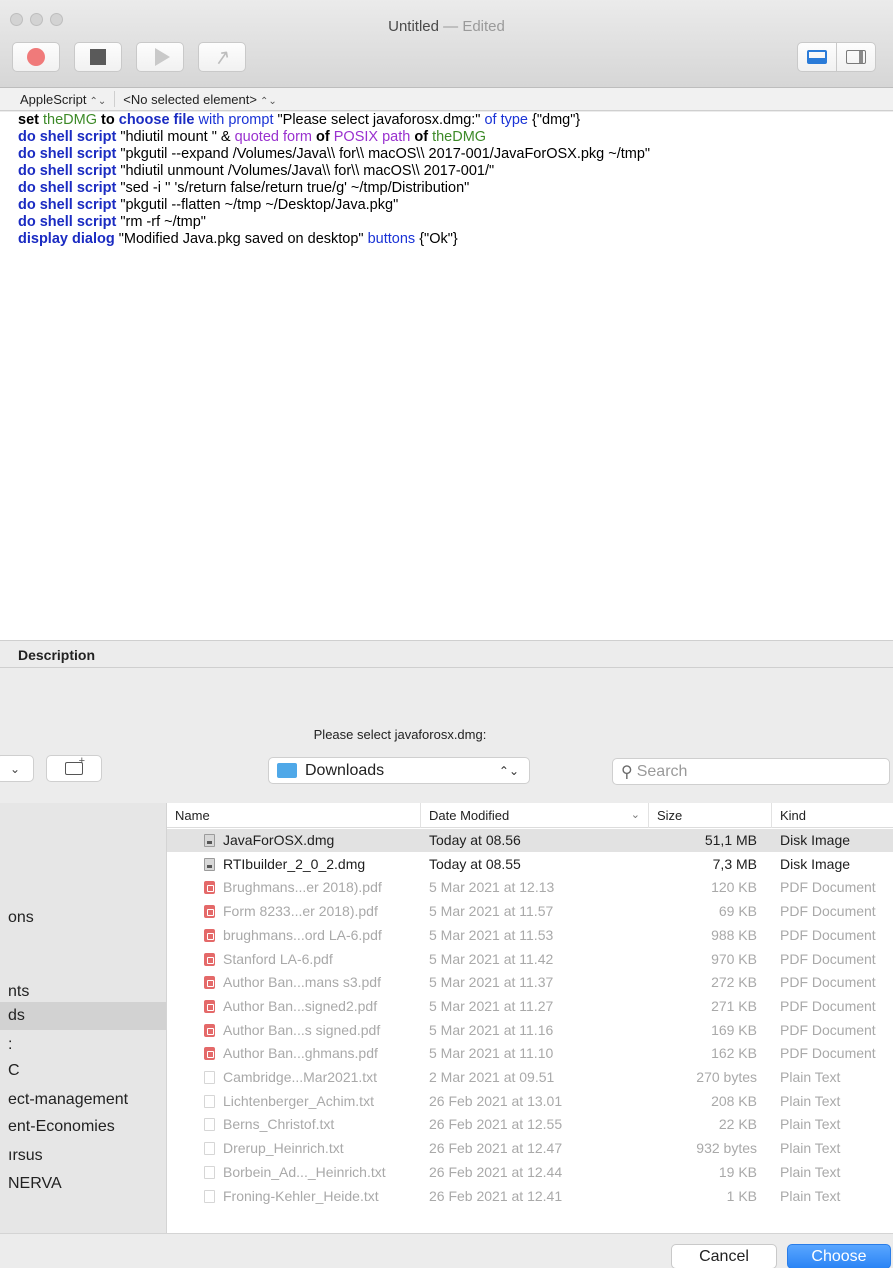  Describe the element at coordinates (192, 815) in the screenshot. I see `column-name-label: Name` at that location.